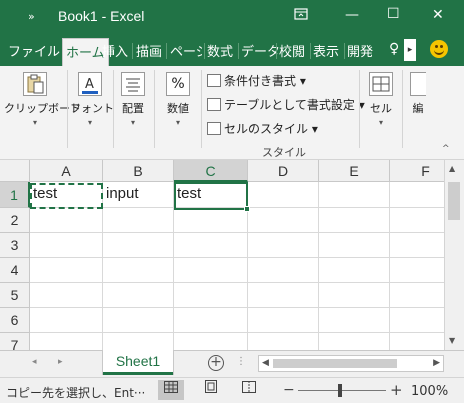  I want to click on tab-page-layout: ページ, so click(186, 50).